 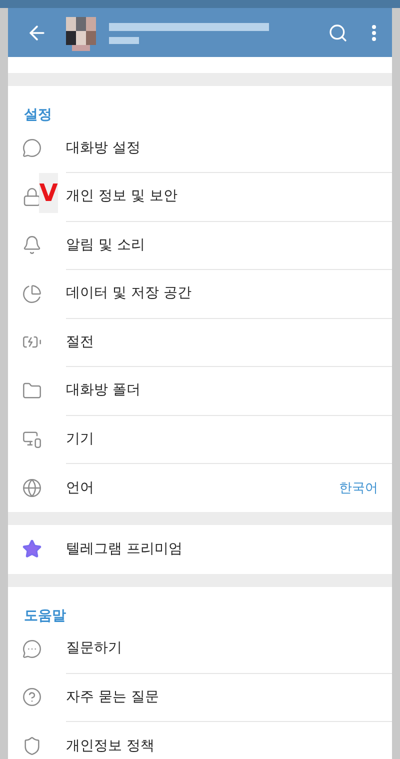 I want to click on menu-item: 질문하기, so click(x=200, y=648).